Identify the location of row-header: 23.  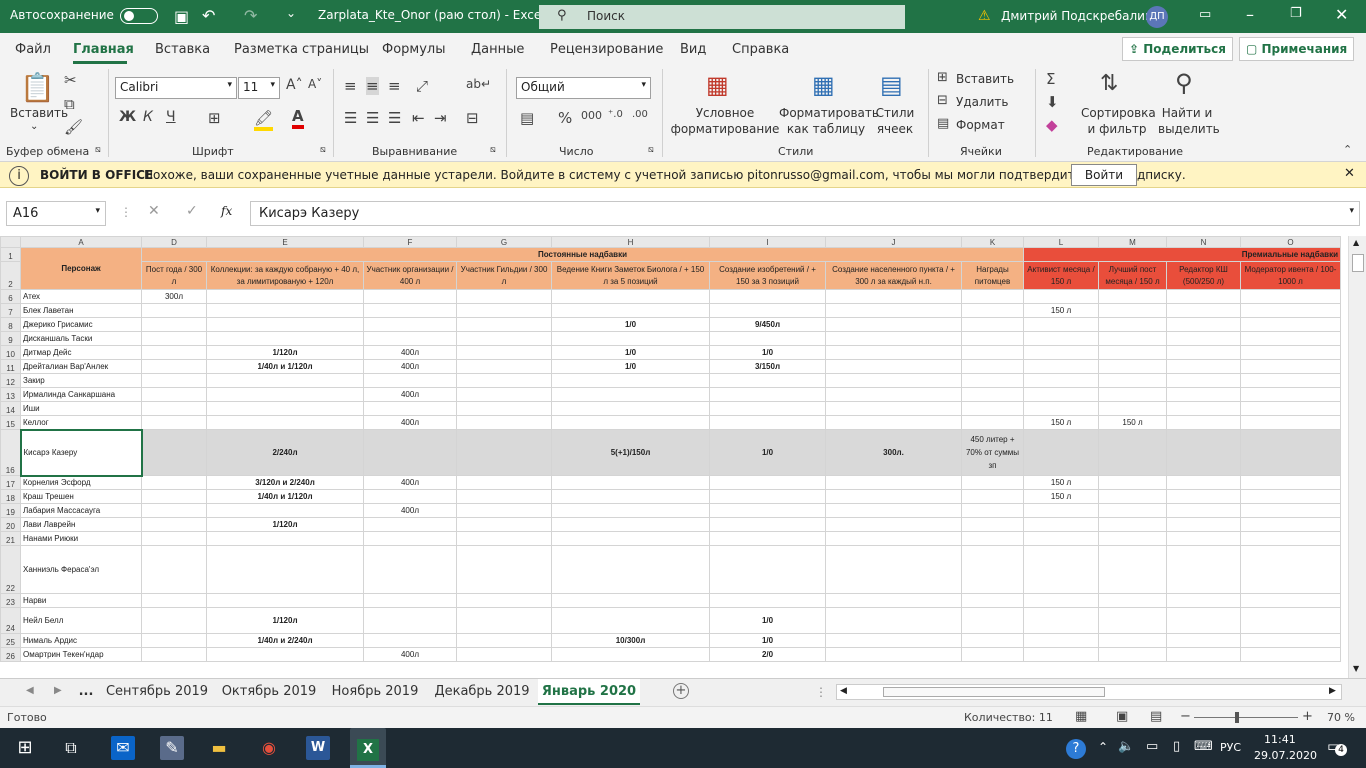
(10, 600).